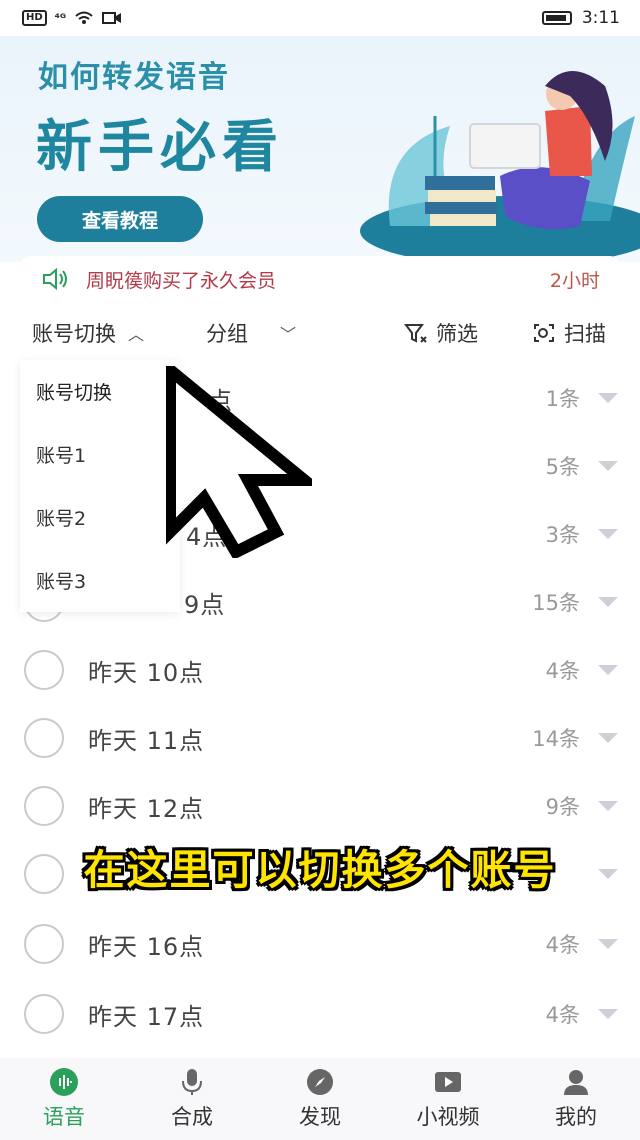  Describe the element at coordinates (320, 944) in the screenshot. I see `list-item: 昨天 16点 4条` at that location.